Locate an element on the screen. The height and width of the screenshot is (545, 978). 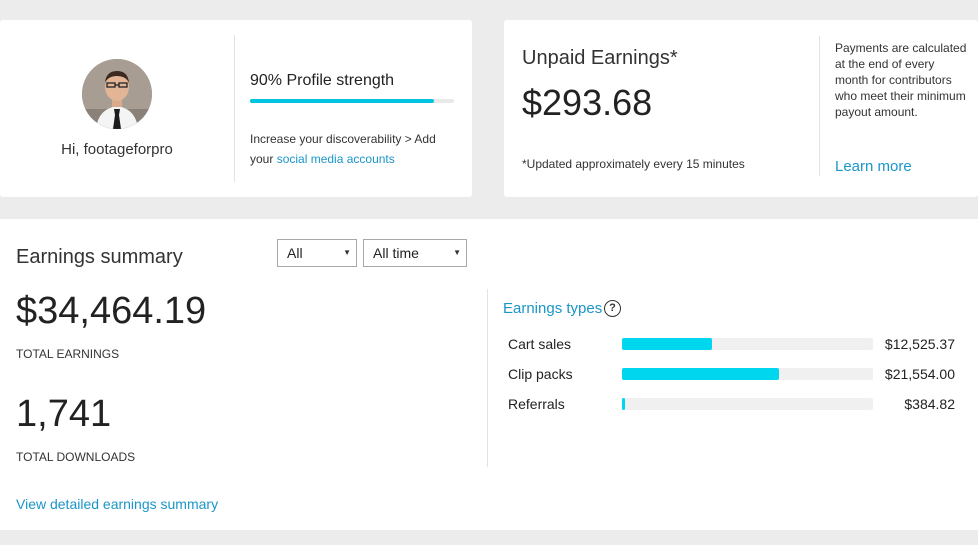
avatar-image is located at coordinates (117, 94).